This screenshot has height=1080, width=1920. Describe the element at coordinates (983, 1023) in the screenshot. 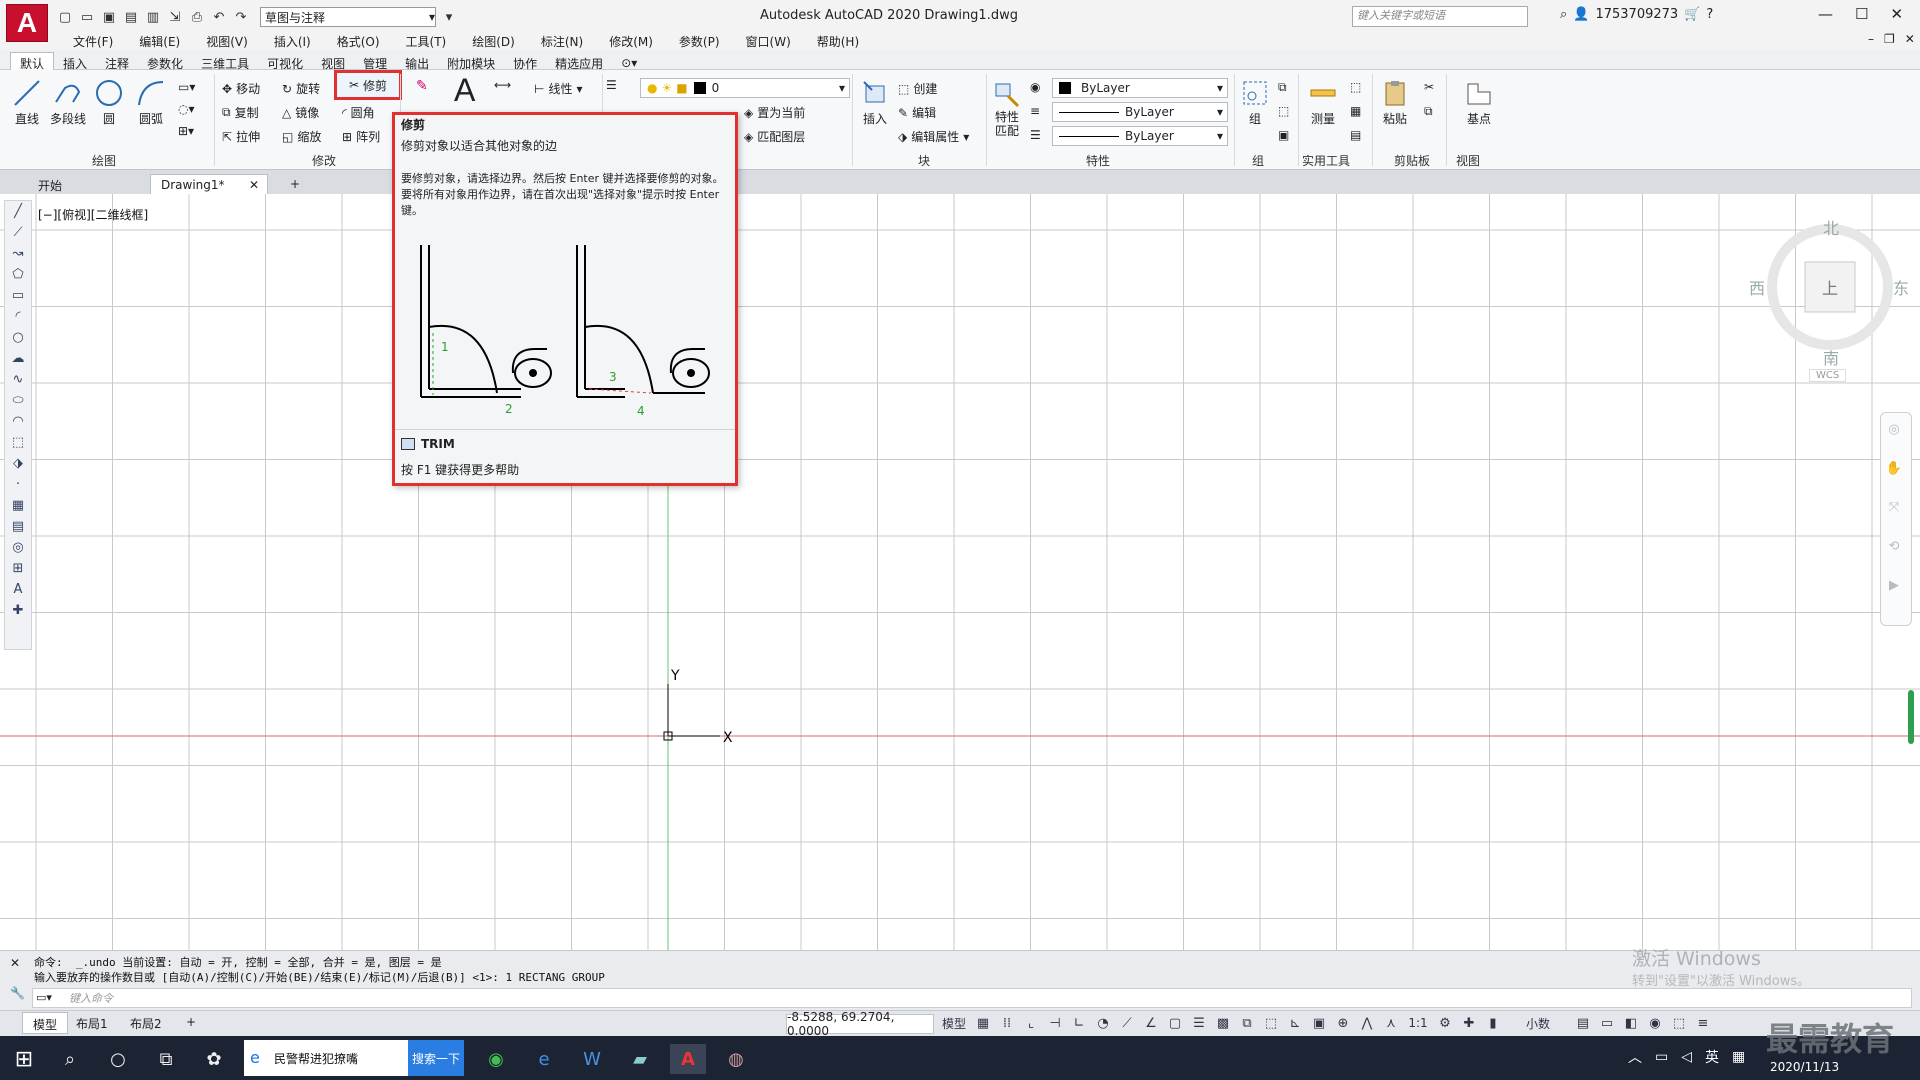

I see `grid-icon: ▦` at that location.